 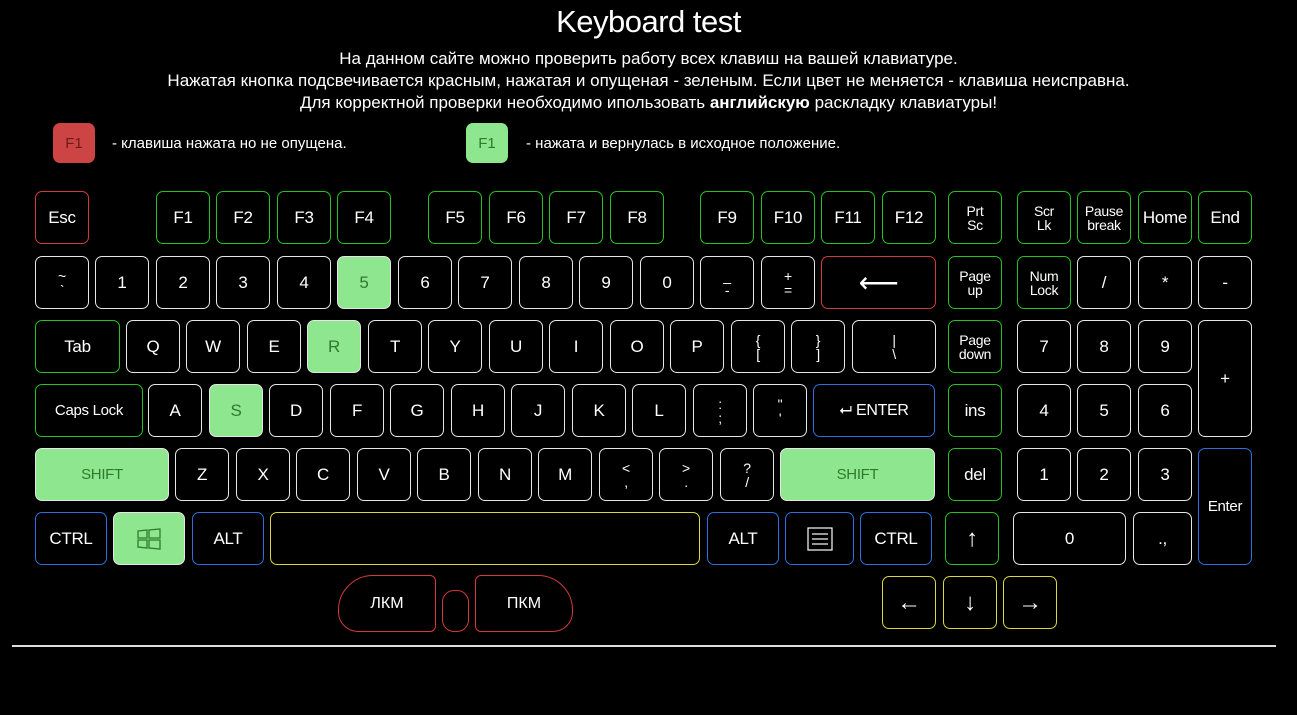 What do you see at coordinates (857, 474) in the screenshot?
I see `key-right-shift: SHIFT` at bounding box center [857, 474].